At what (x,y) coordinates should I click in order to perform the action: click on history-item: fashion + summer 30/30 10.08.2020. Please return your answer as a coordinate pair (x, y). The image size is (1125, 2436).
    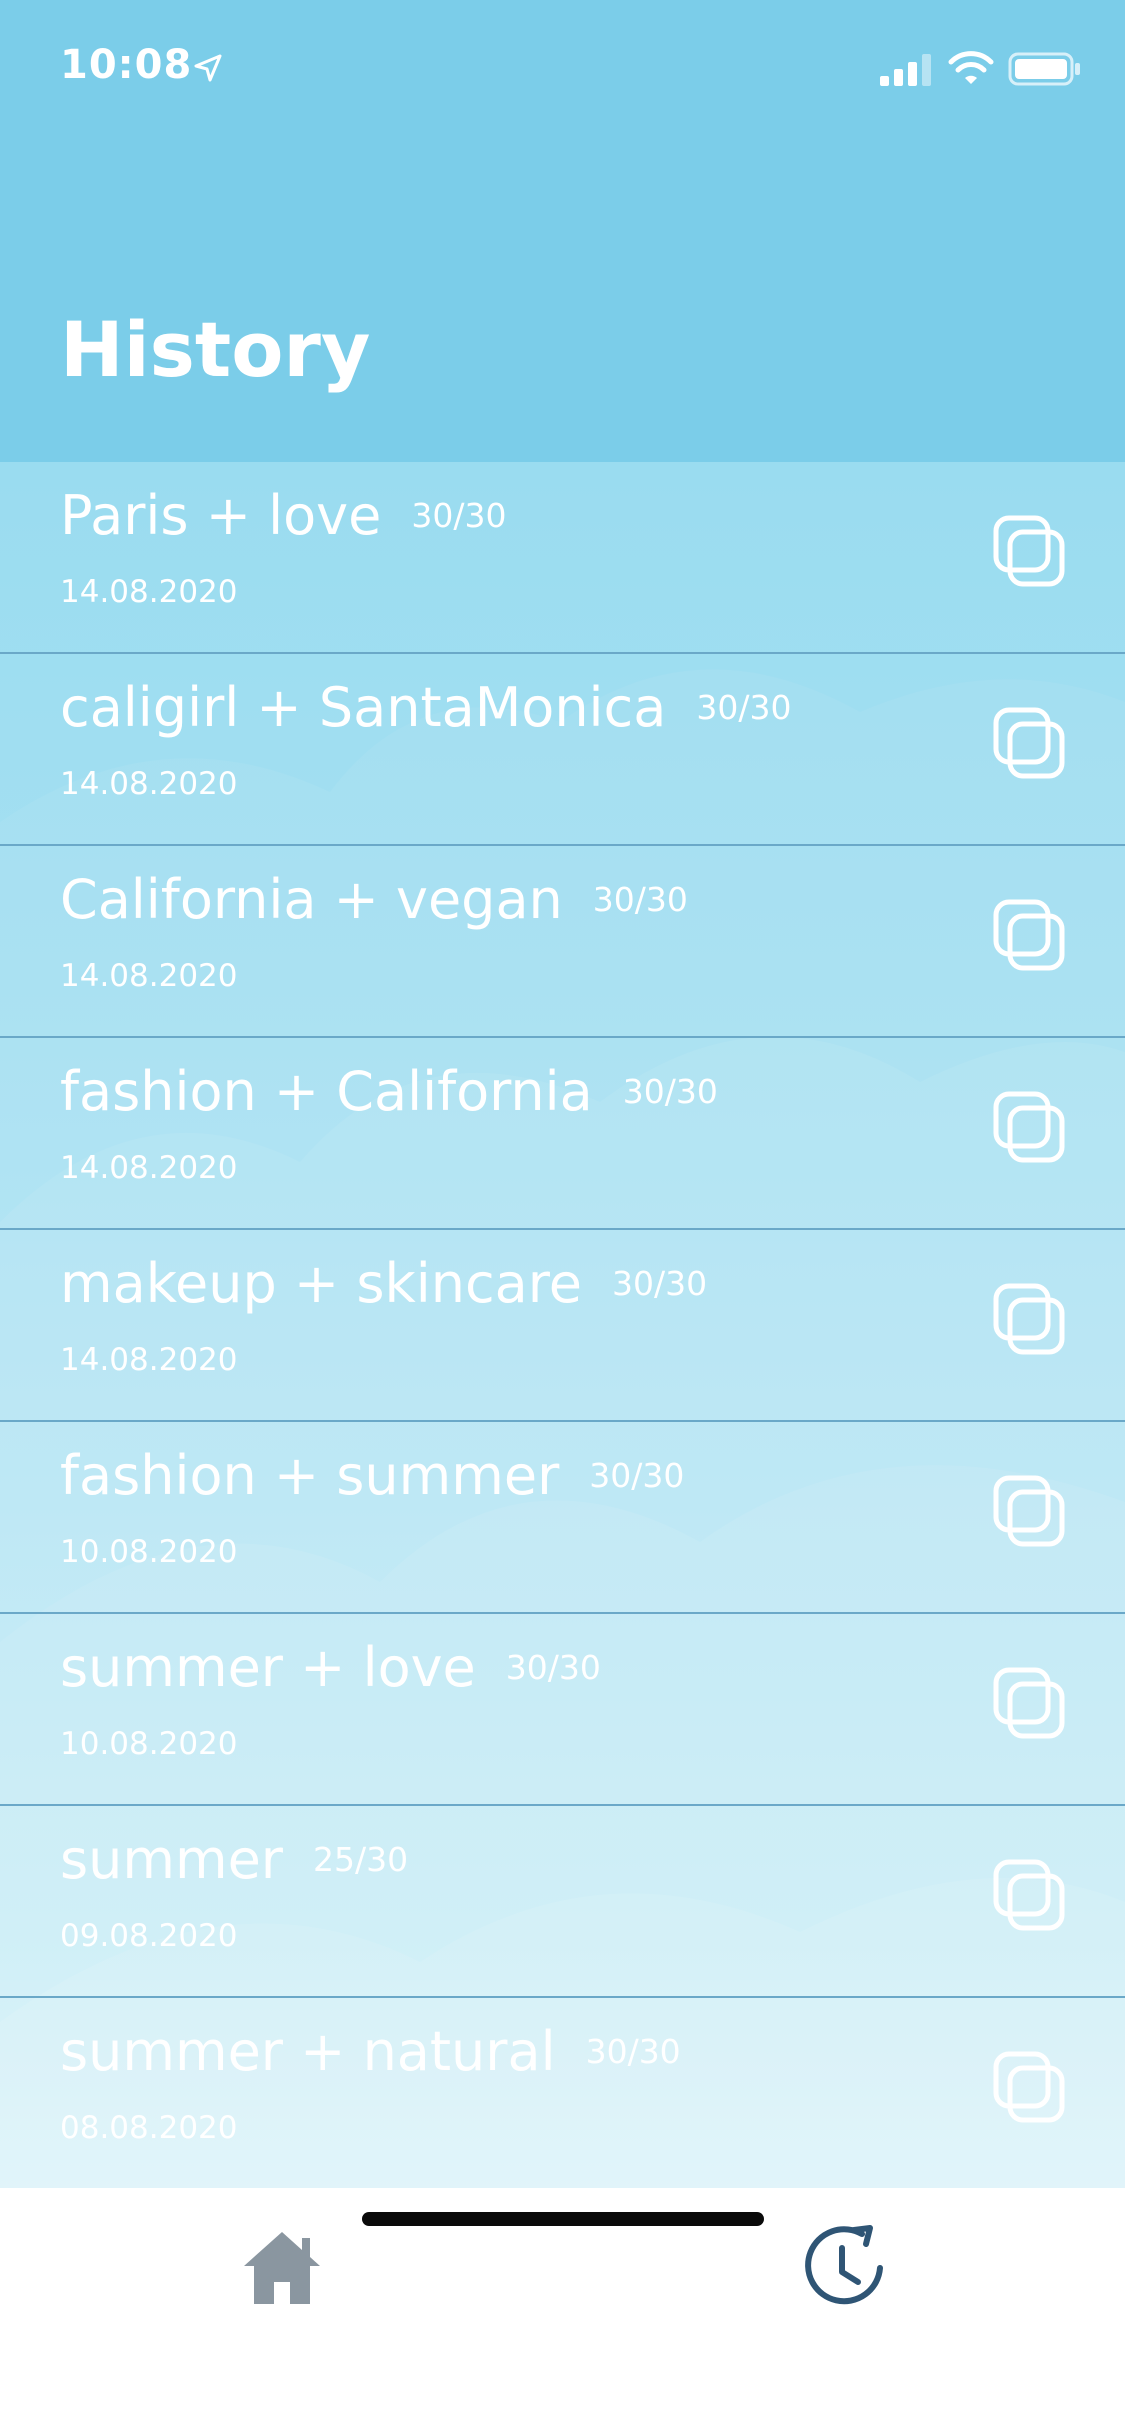
    Looking at the image, I should click on (562, 1518).